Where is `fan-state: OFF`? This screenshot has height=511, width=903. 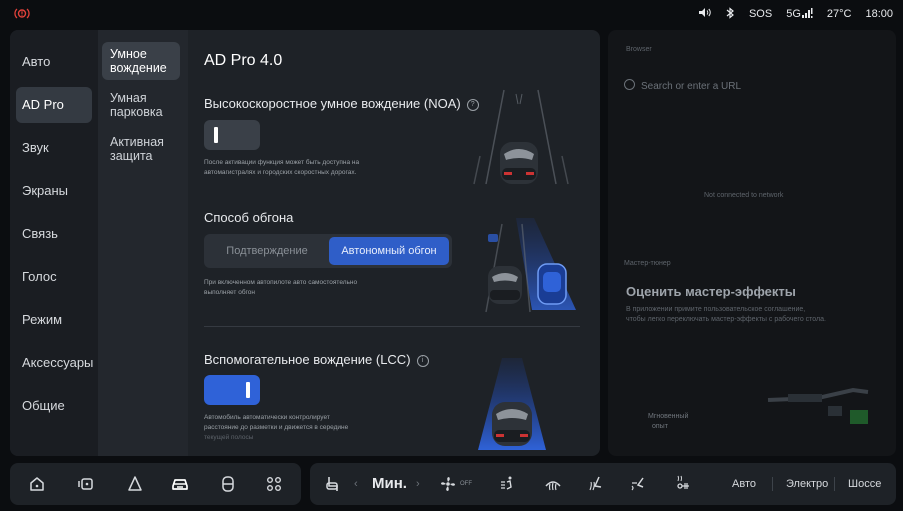 fan-state: OFF is located at coordinates (466, 484).